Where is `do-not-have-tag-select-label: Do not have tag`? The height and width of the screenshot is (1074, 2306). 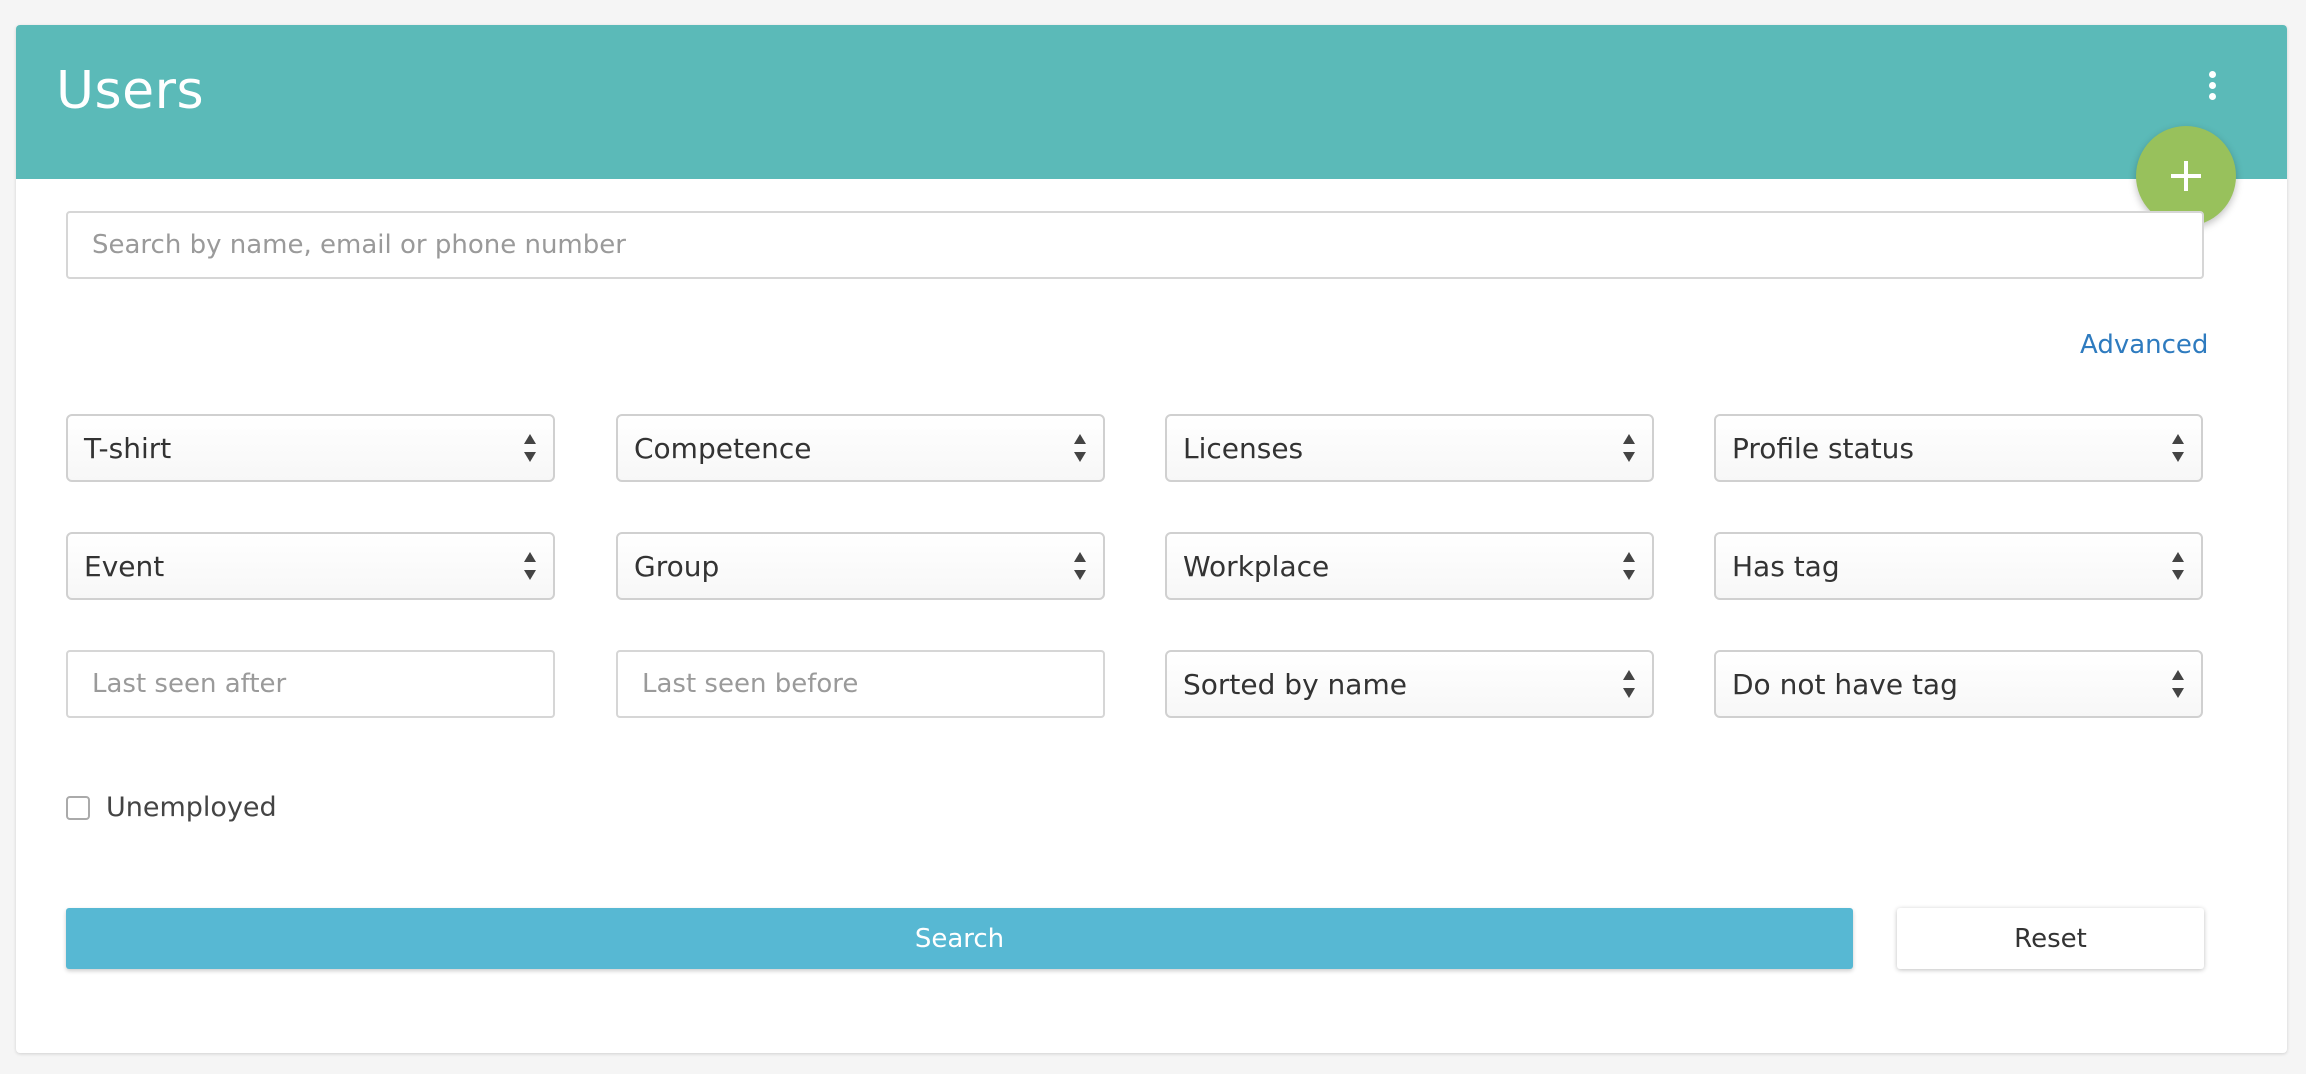 do-not-have-tag-select-label: Do not have tag is located at coordinates (1845, 684).